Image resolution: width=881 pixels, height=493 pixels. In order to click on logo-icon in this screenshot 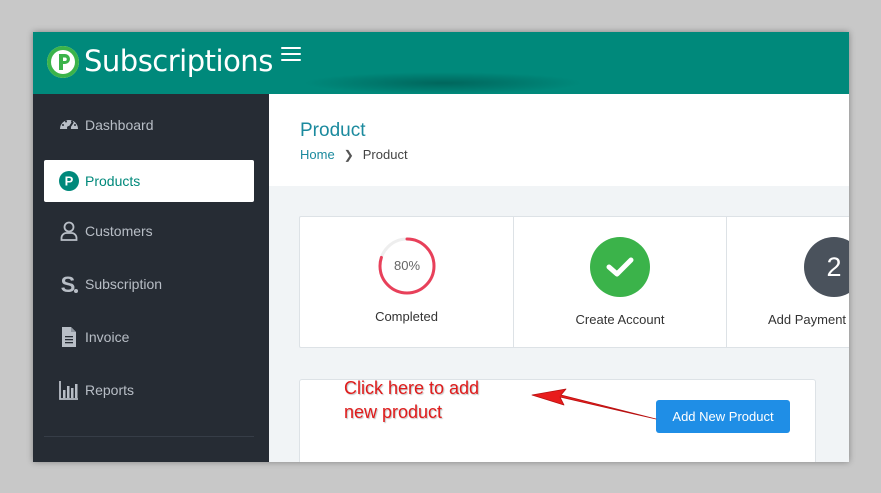, I will do `click(63, 62)`.